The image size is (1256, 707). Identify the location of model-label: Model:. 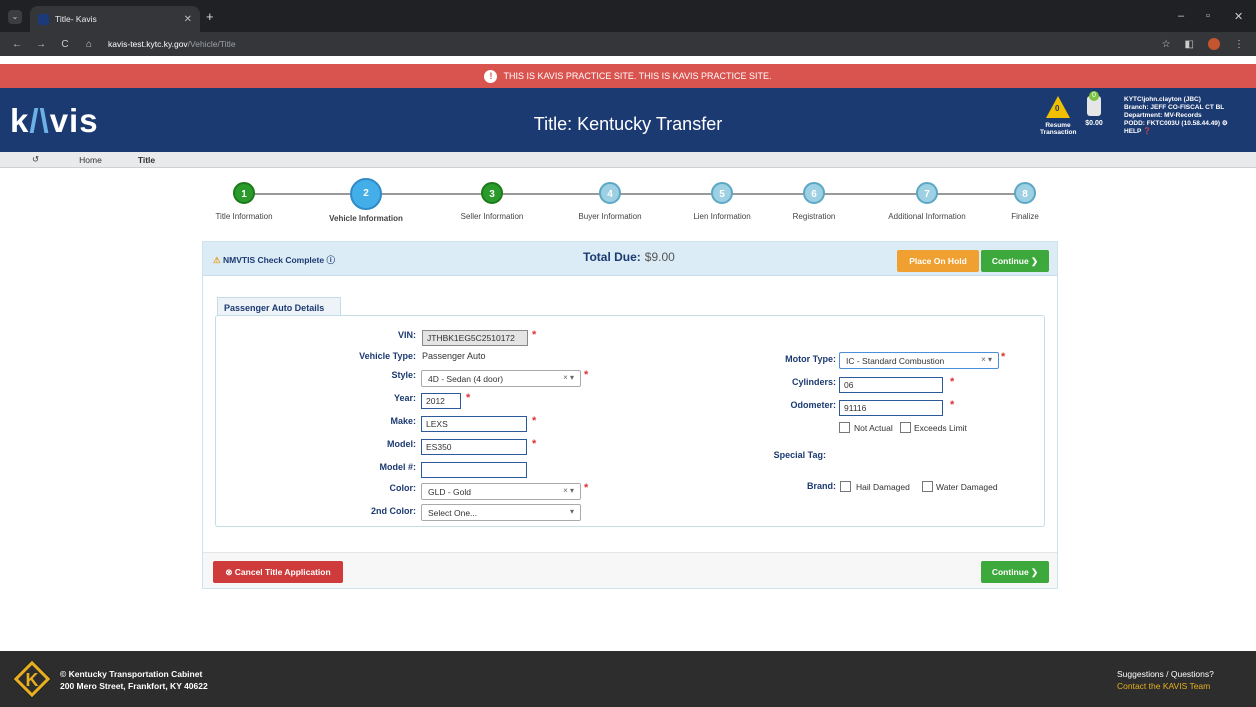
(401, 444).